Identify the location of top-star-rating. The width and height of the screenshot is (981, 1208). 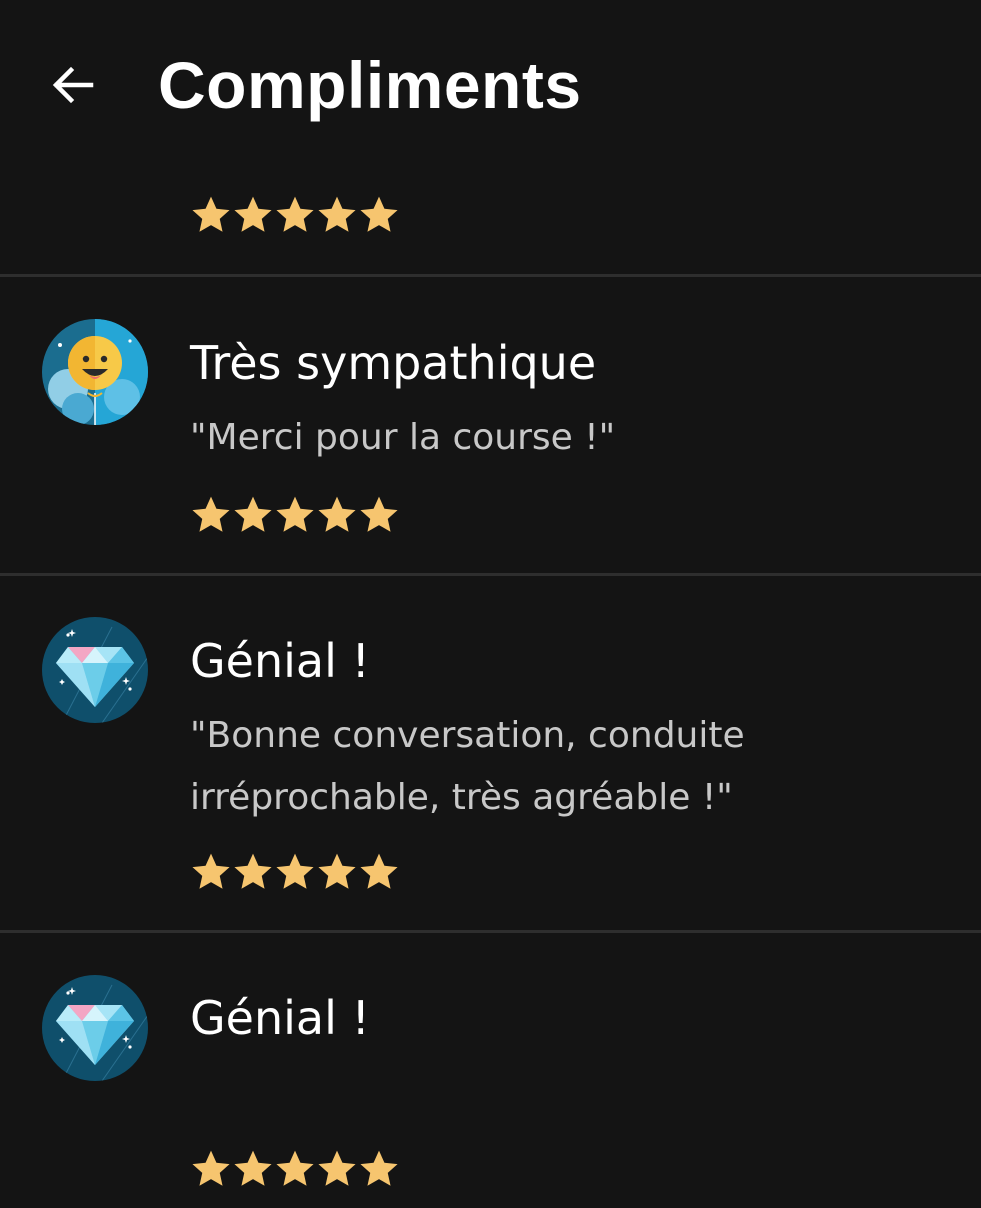
(295, 215).